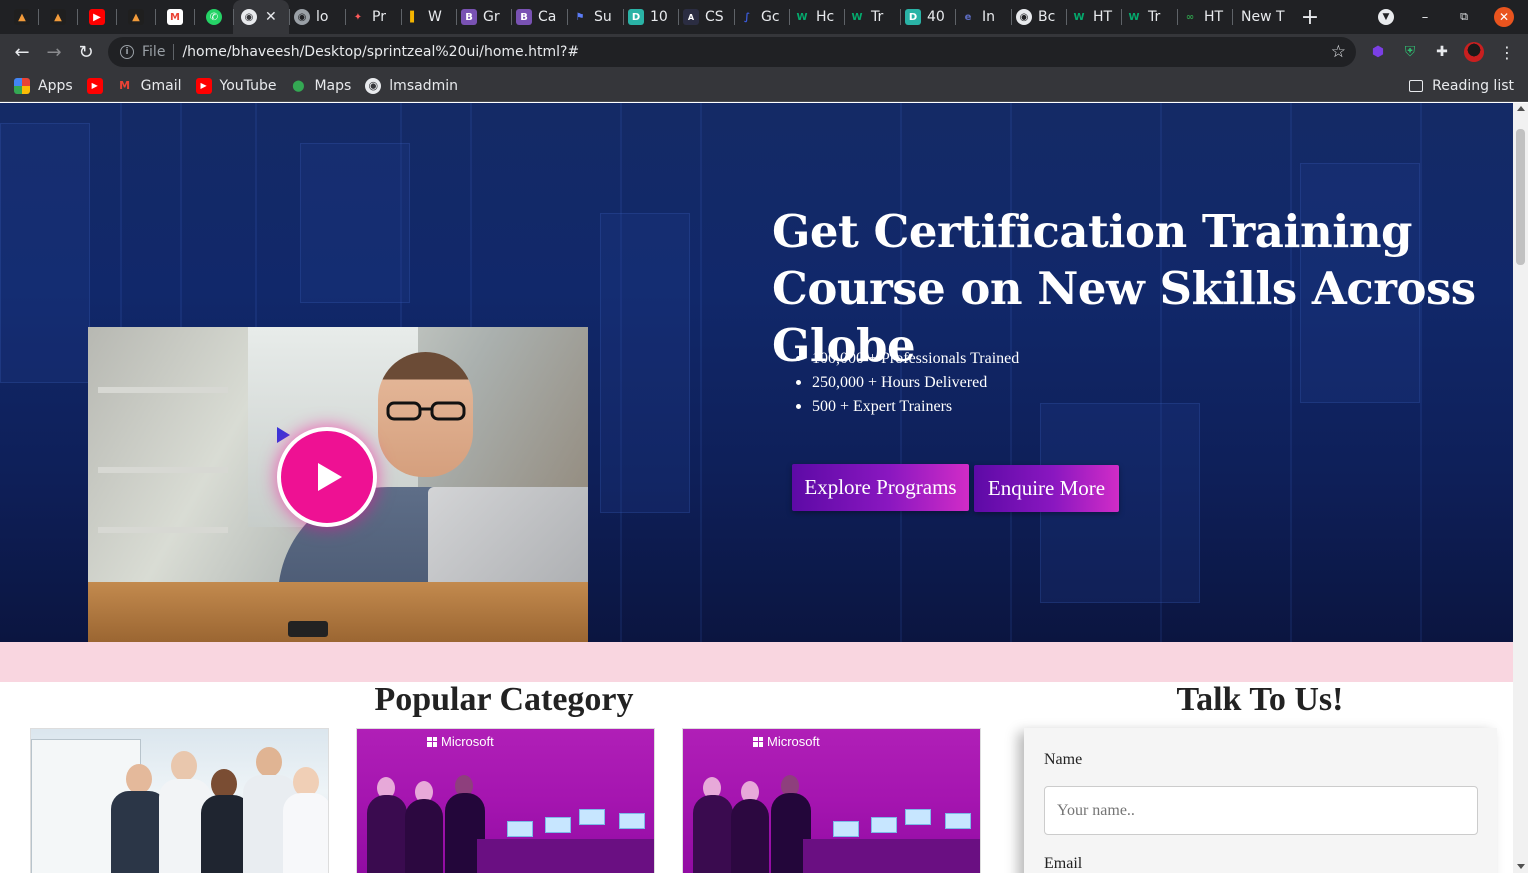 The height and width of the screenshot is (873, 1528). I want to click on bookmark-lmsadmin: ◉ lmsadmin, so click(411, 85).